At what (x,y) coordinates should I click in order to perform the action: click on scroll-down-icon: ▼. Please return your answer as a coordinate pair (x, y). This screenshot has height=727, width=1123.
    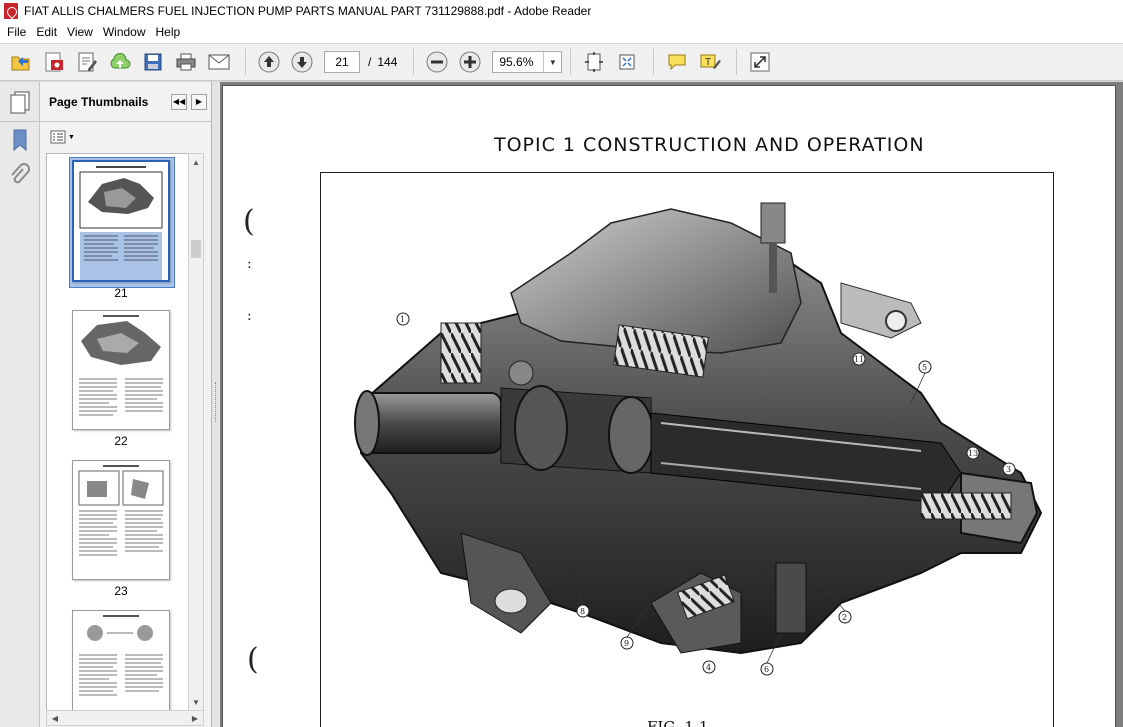
    Looking at the image, I should click on (196, 702).